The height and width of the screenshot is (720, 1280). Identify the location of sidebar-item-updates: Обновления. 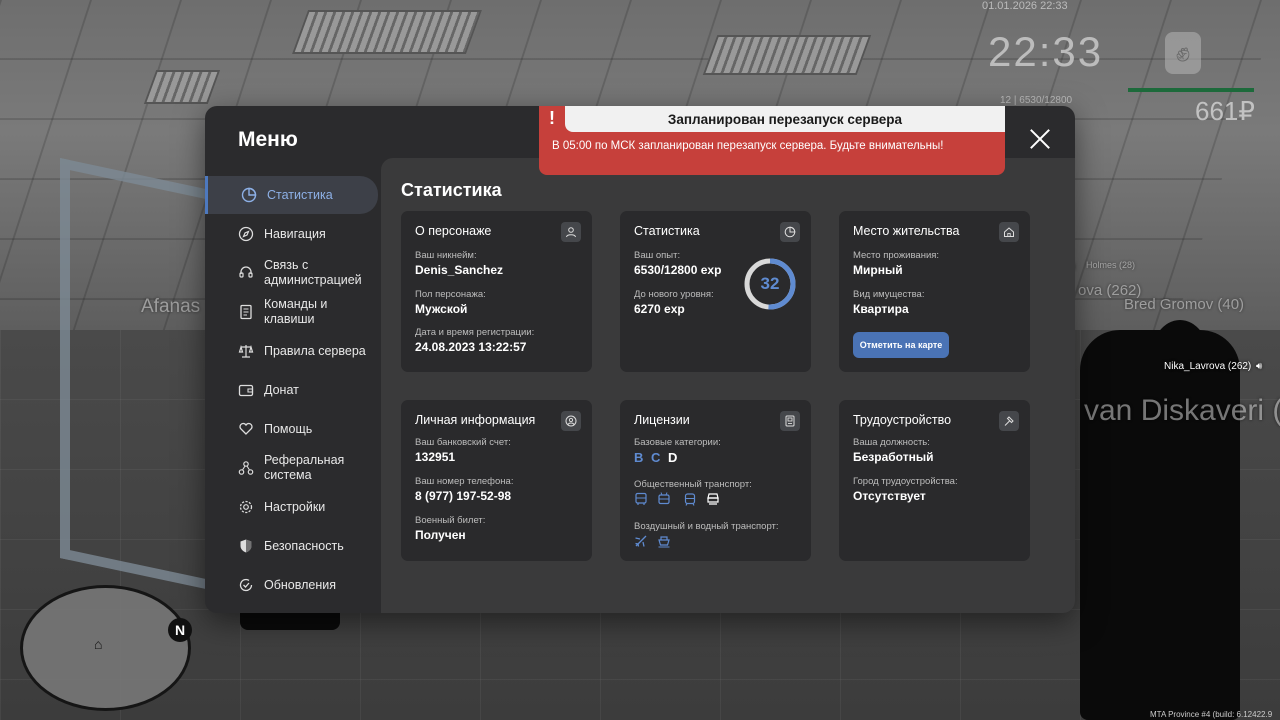
(290, 585).